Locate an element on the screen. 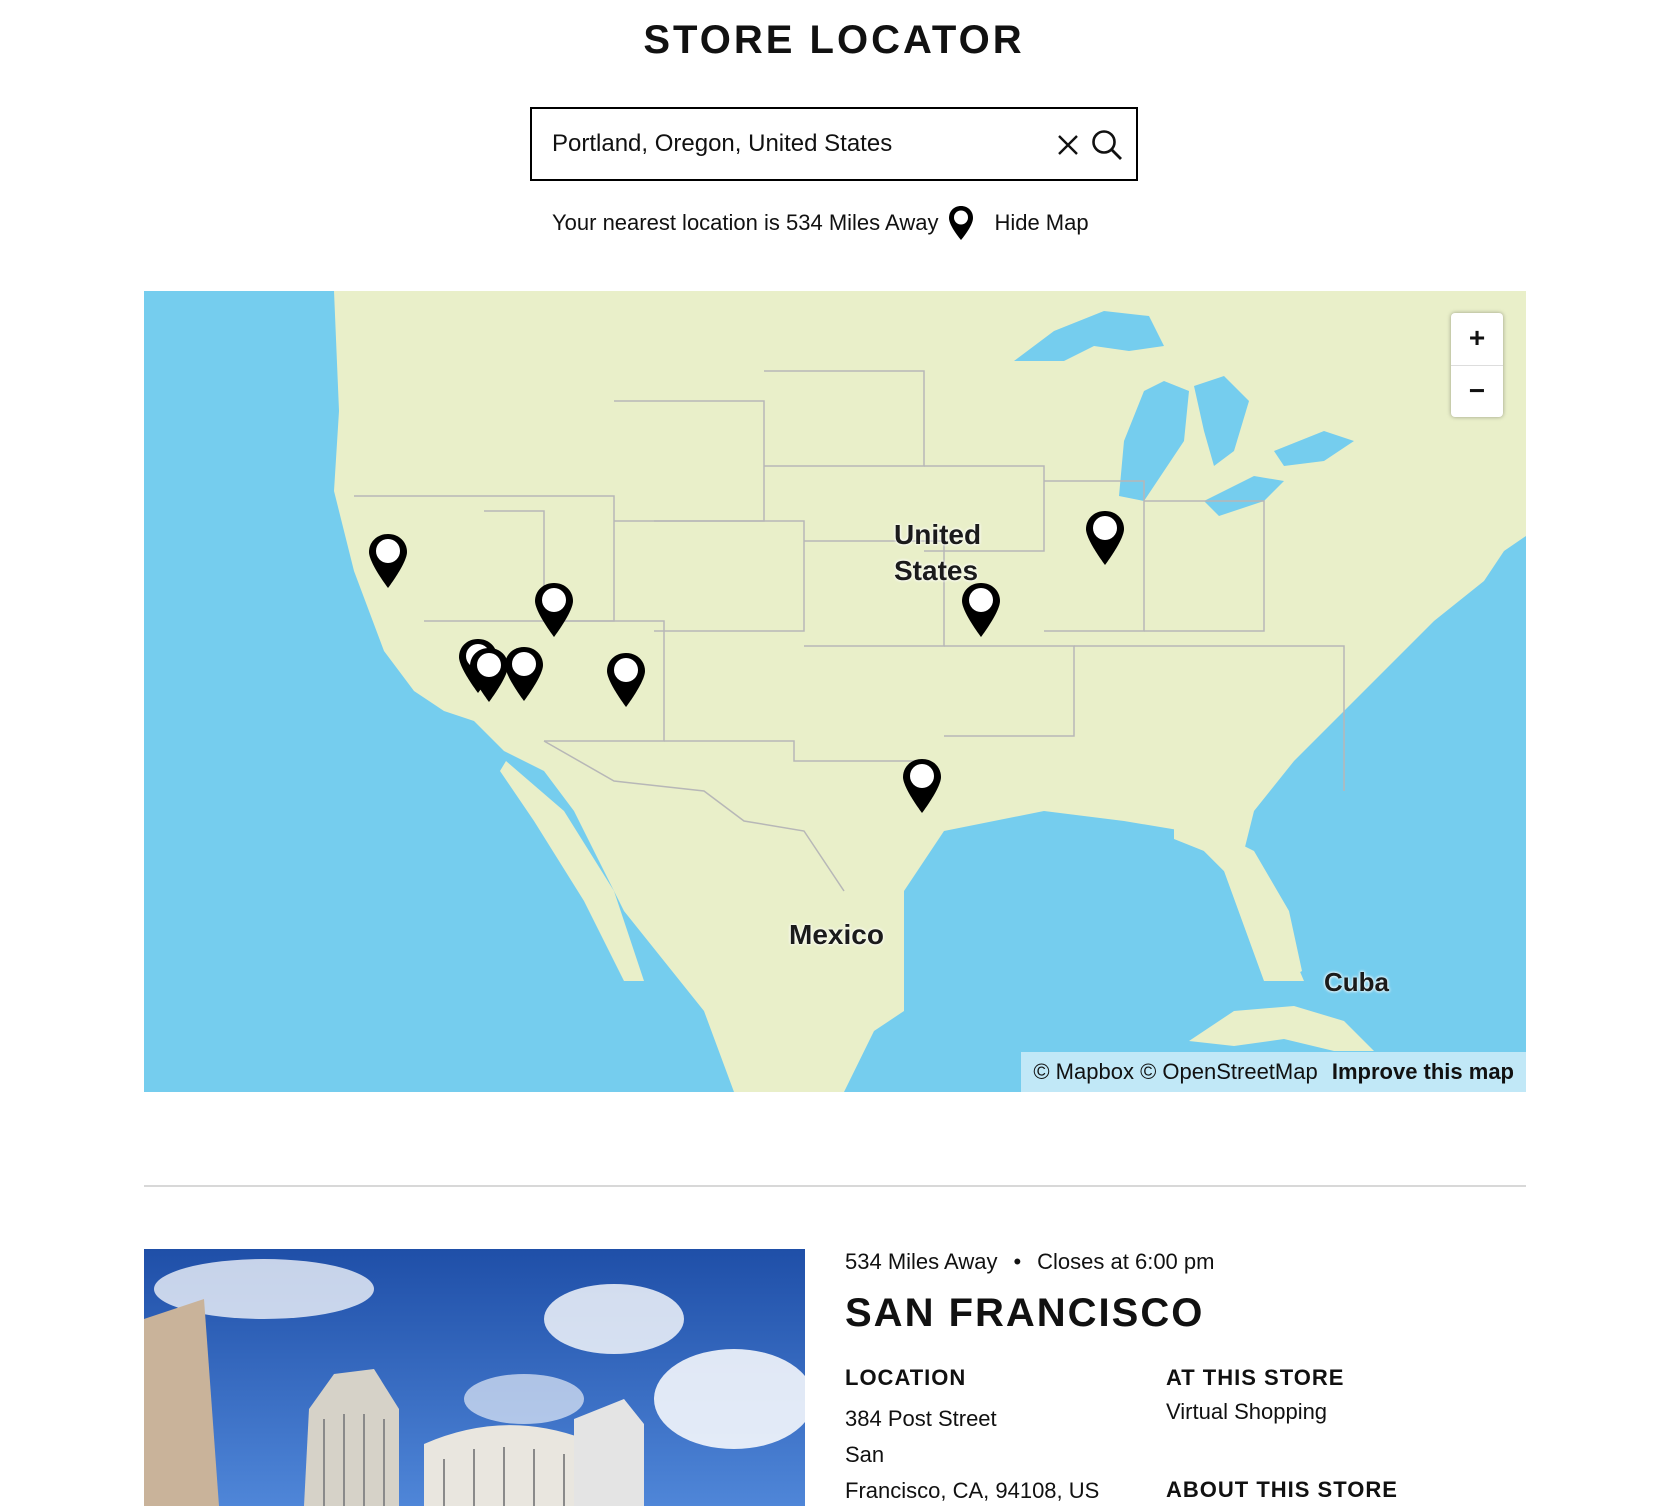 Image resolution: width=1668 pixels, height=1509 pixels. at-this-store-heading: AT THIS STORE is located at coordinates (1255, 1377).